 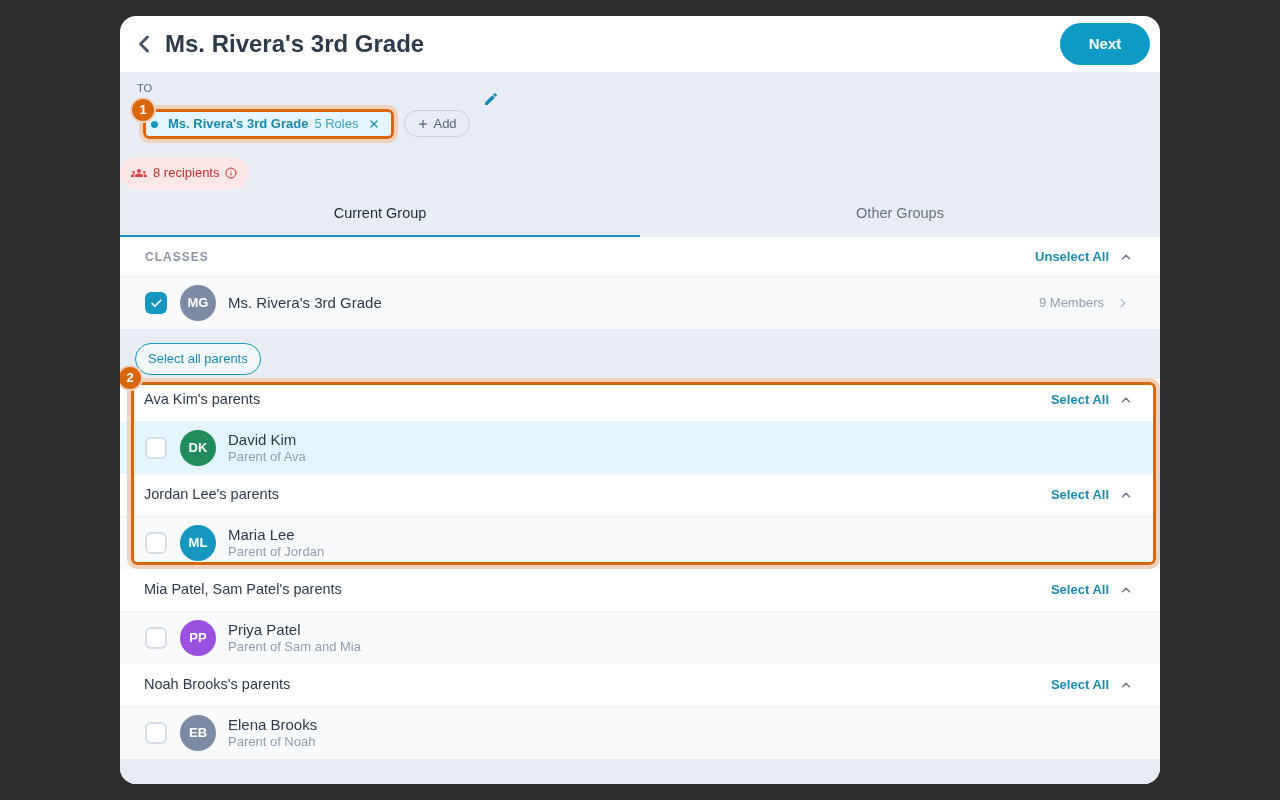 What do you see at coordinates (143, 110) in the screenshot?
I see `callout-number-badge: 1` at bounding box center [143, 110].